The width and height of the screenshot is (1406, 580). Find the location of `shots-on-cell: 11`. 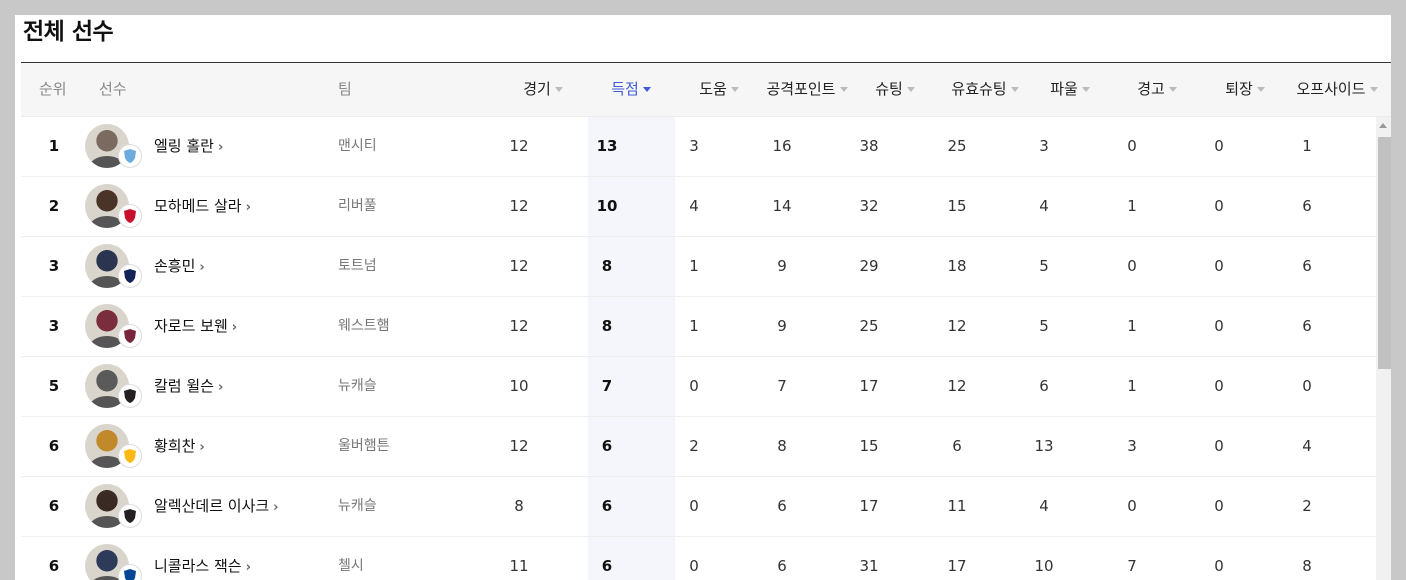

shots-on-cell: 11 is located at coordinates (957, 506).